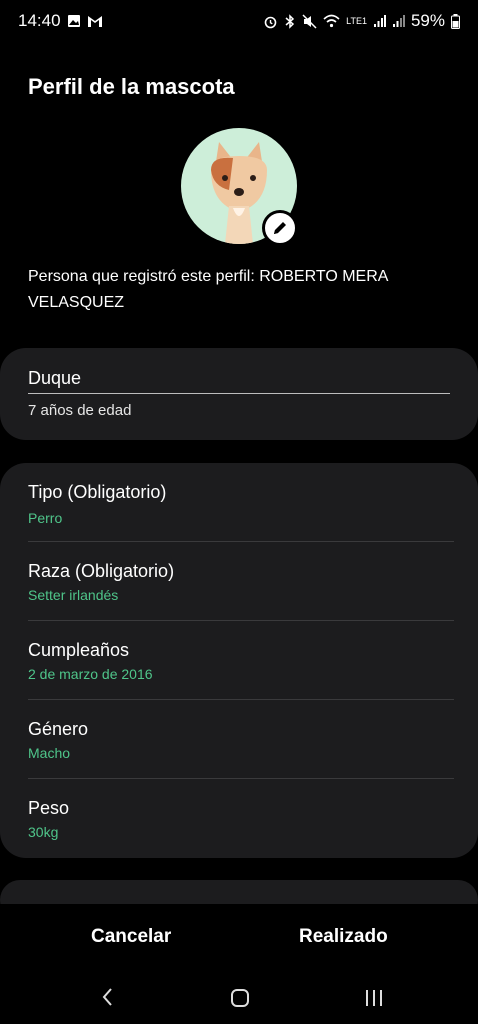 The height and width of the screenshot is (1024, 478). What do you see at coordinates (239, 938) in the screenshot?
I see `bottom-action-bar: Cancelar Realizado` at bounding box center [239, 938].